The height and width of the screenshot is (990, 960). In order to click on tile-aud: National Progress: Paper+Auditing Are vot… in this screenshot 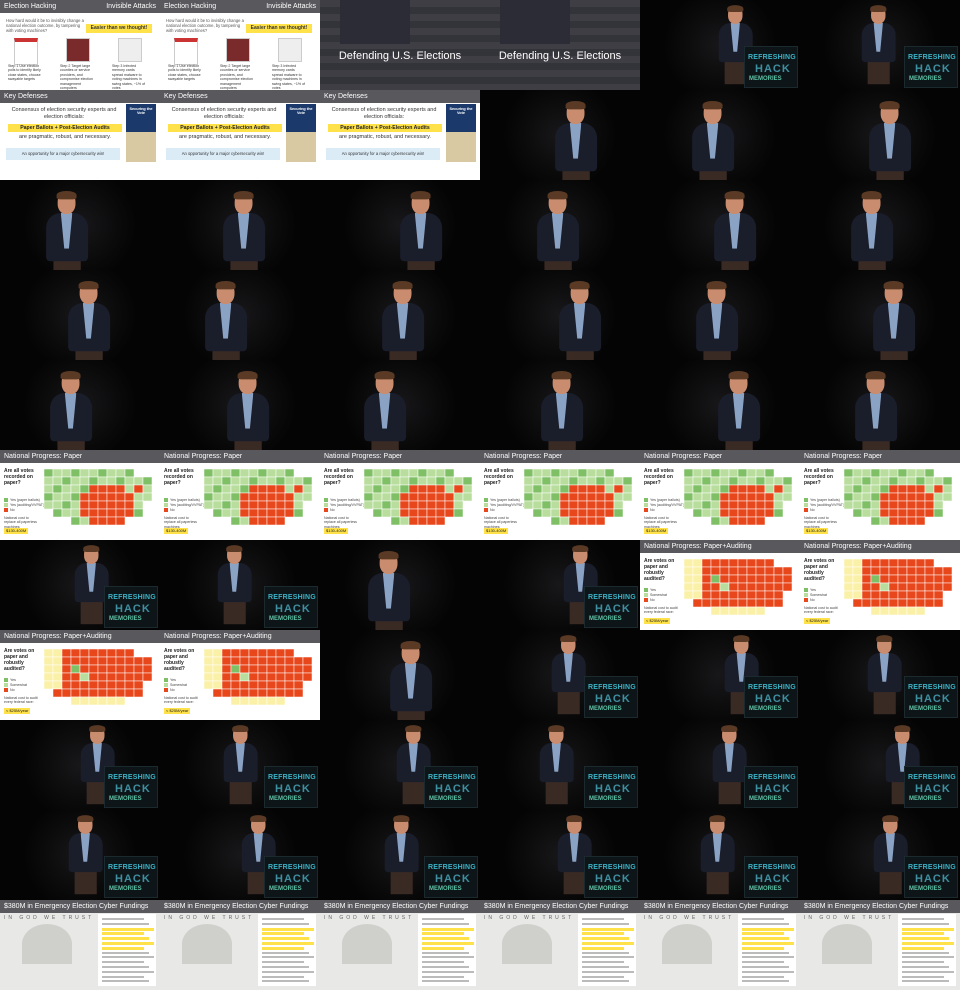, I will do `click(880, 585)`.